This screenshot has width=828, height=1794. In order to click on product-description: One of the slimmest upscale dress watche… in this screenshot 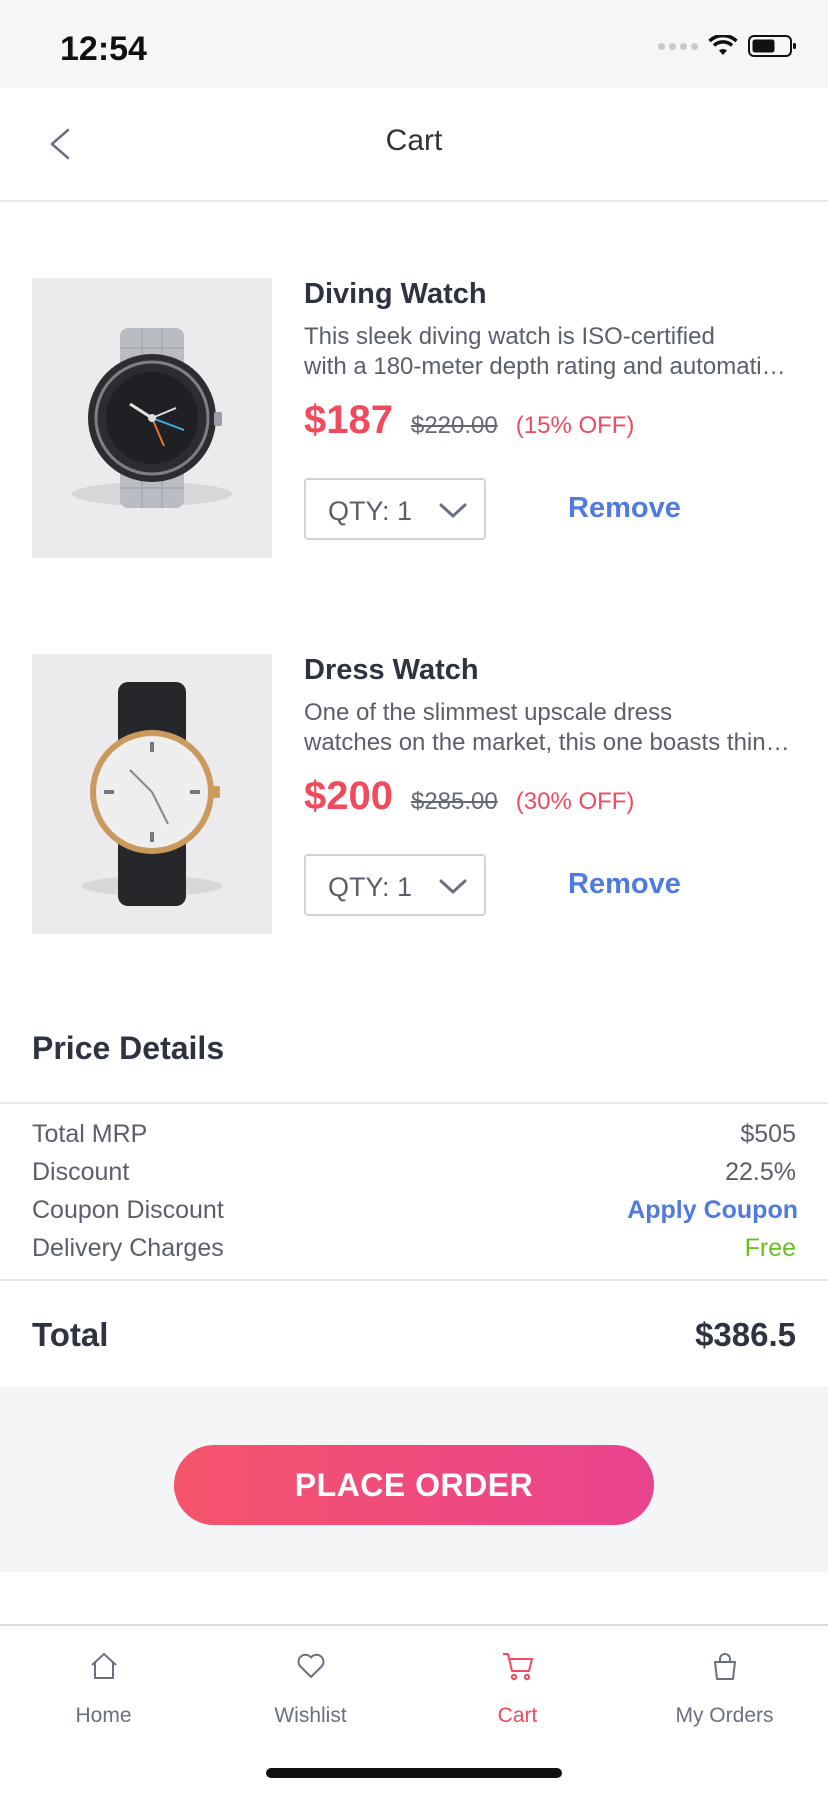, I will do `click(548, 728)`.